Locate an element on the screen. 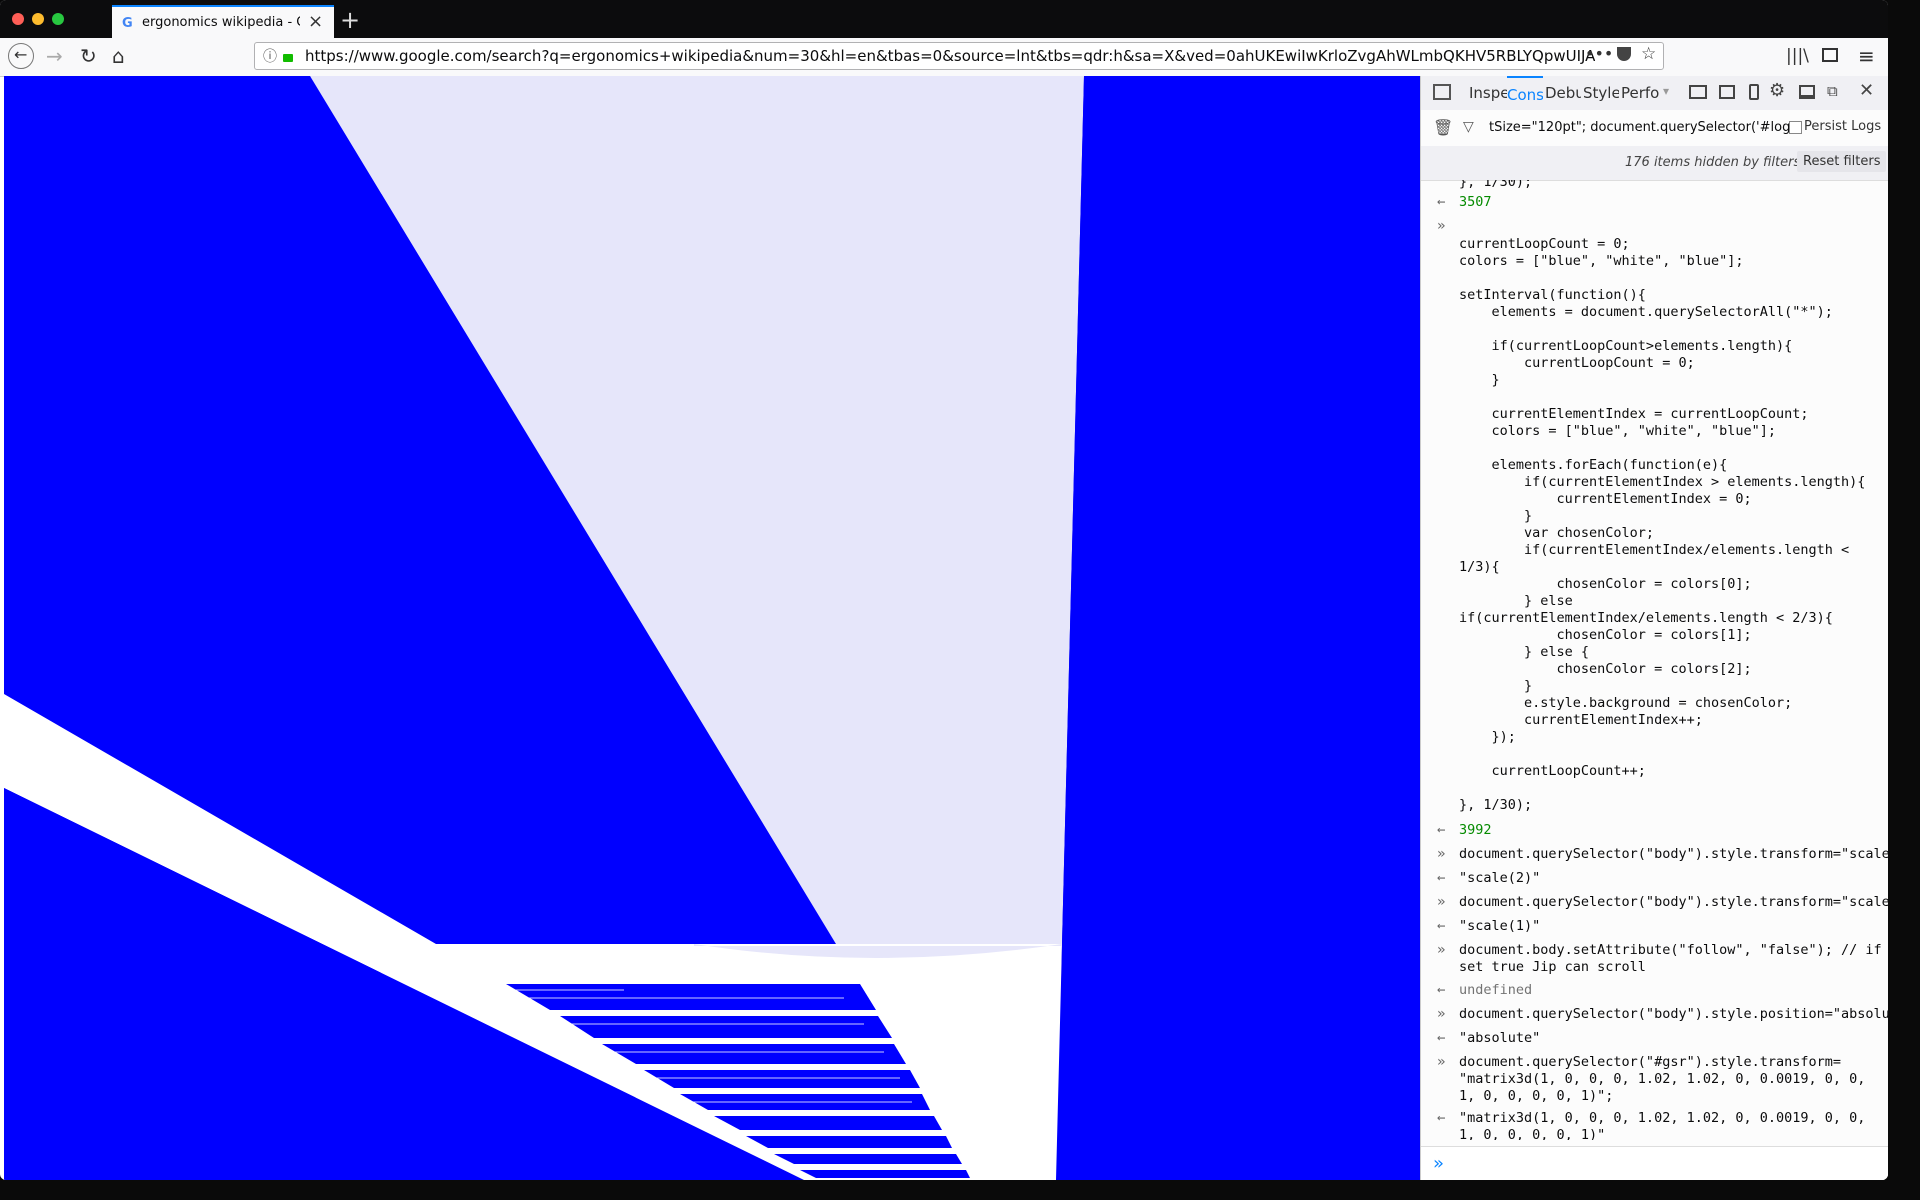 This screenshot has height=1200, width=1920. responsive-design-icon is located at coordinates (1754, 92).